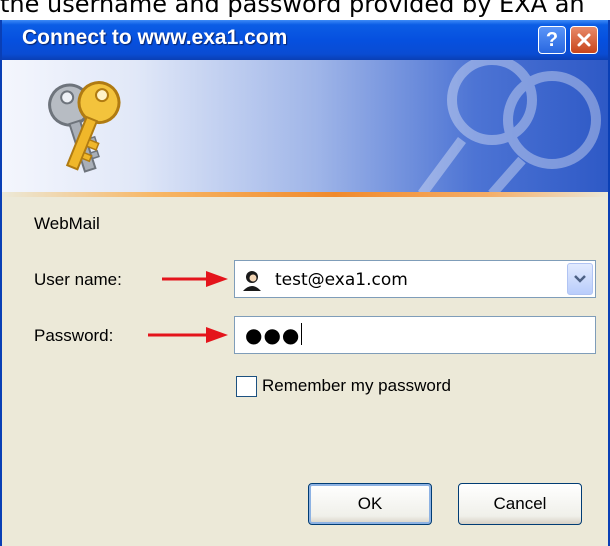 The width and height of the screenshot is (610, 546). What do you see at coordinates (84, 127) in the screenshot?
I see `keys-icon` at bounding box center [84, 127].